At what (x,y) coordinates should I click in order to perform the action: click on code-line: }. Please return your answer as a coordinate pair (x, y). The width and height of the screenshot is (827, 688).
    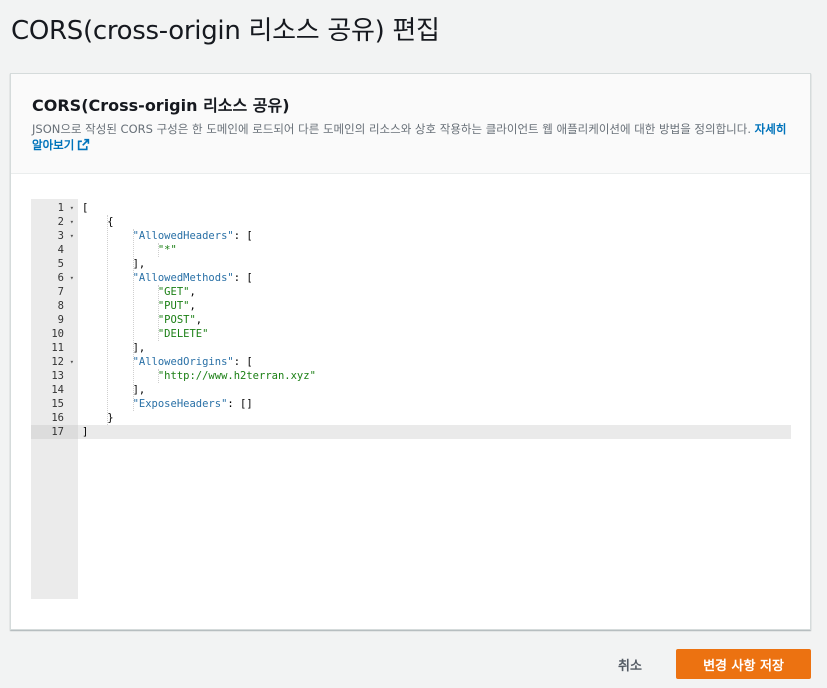
    Looking at the image, I should click on (434, 418).